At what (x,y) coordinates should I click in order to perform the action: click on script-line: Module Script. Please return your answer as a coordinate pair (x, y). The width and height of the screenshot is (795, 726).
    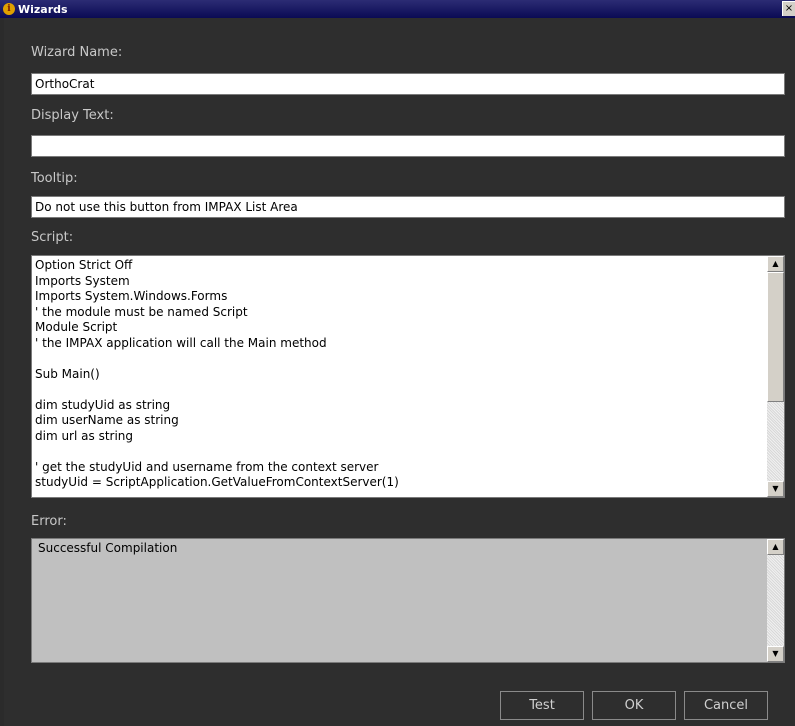
    Looking at the image, I should click on (76, 327).